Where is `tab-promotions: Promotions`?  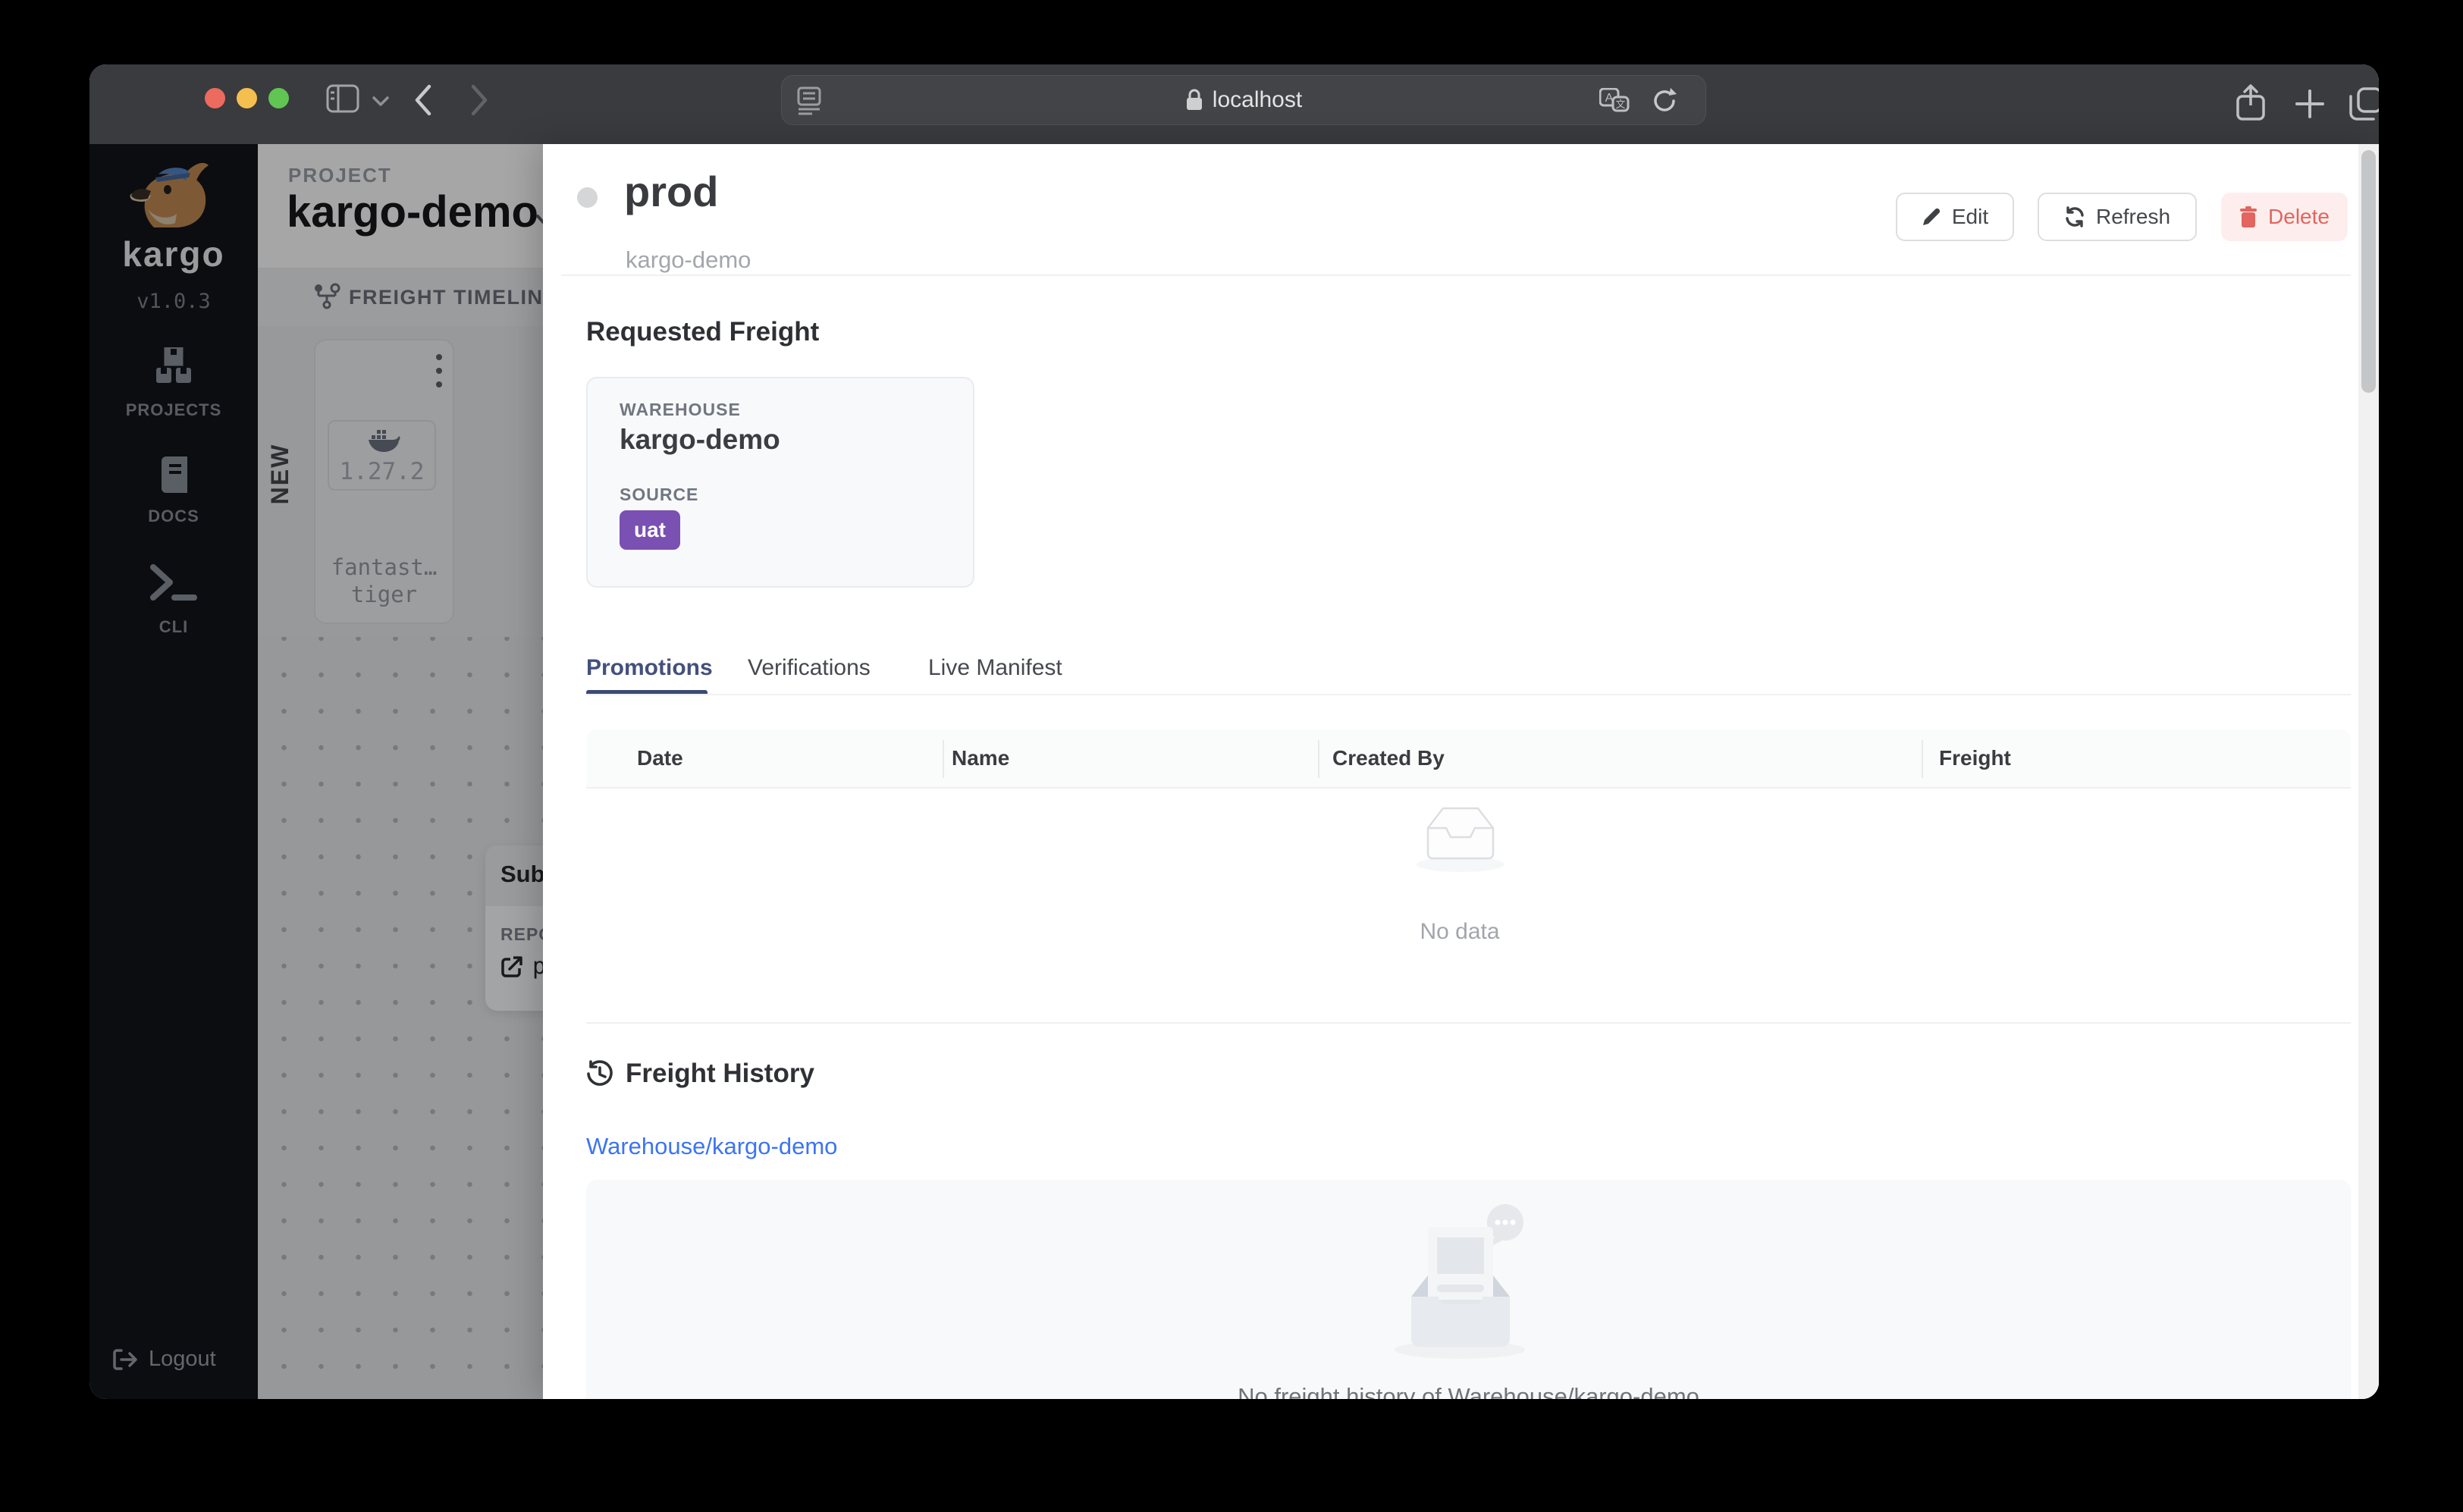 tab-promotions: Promotions is located at coordinates (649, 668).